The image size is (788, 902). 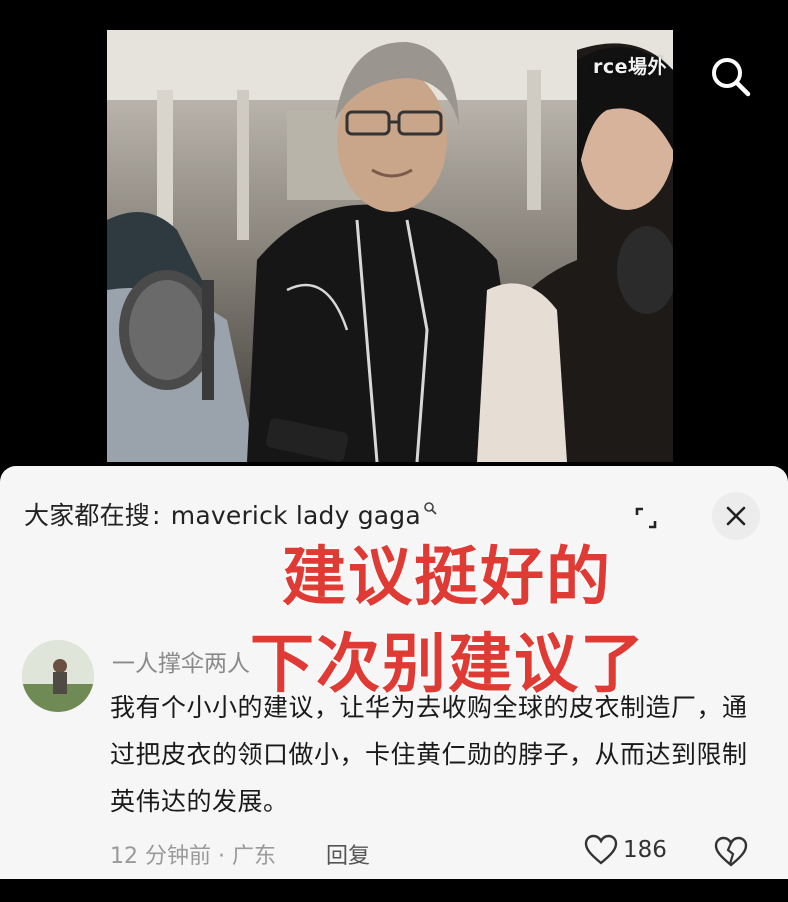 I want to click on comment-username: 一人撑伞两人, so click(x=181, y=661).